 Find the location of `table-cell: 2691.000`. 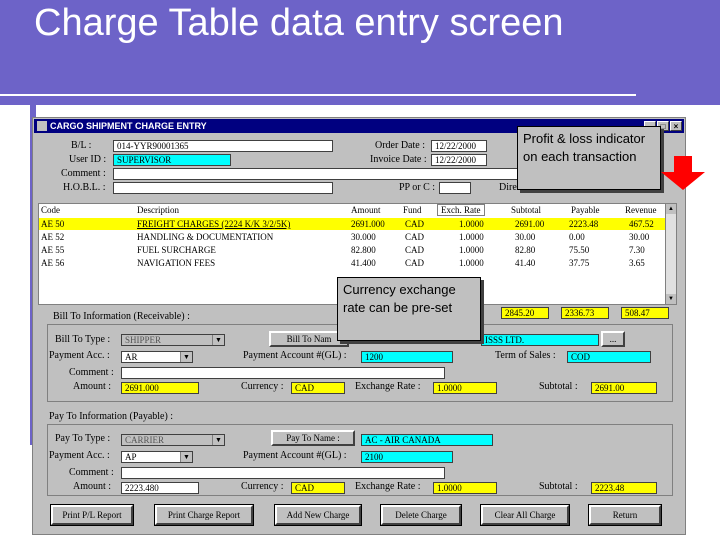

table-cell: 2691.000 is located at coordinates (368, 224).